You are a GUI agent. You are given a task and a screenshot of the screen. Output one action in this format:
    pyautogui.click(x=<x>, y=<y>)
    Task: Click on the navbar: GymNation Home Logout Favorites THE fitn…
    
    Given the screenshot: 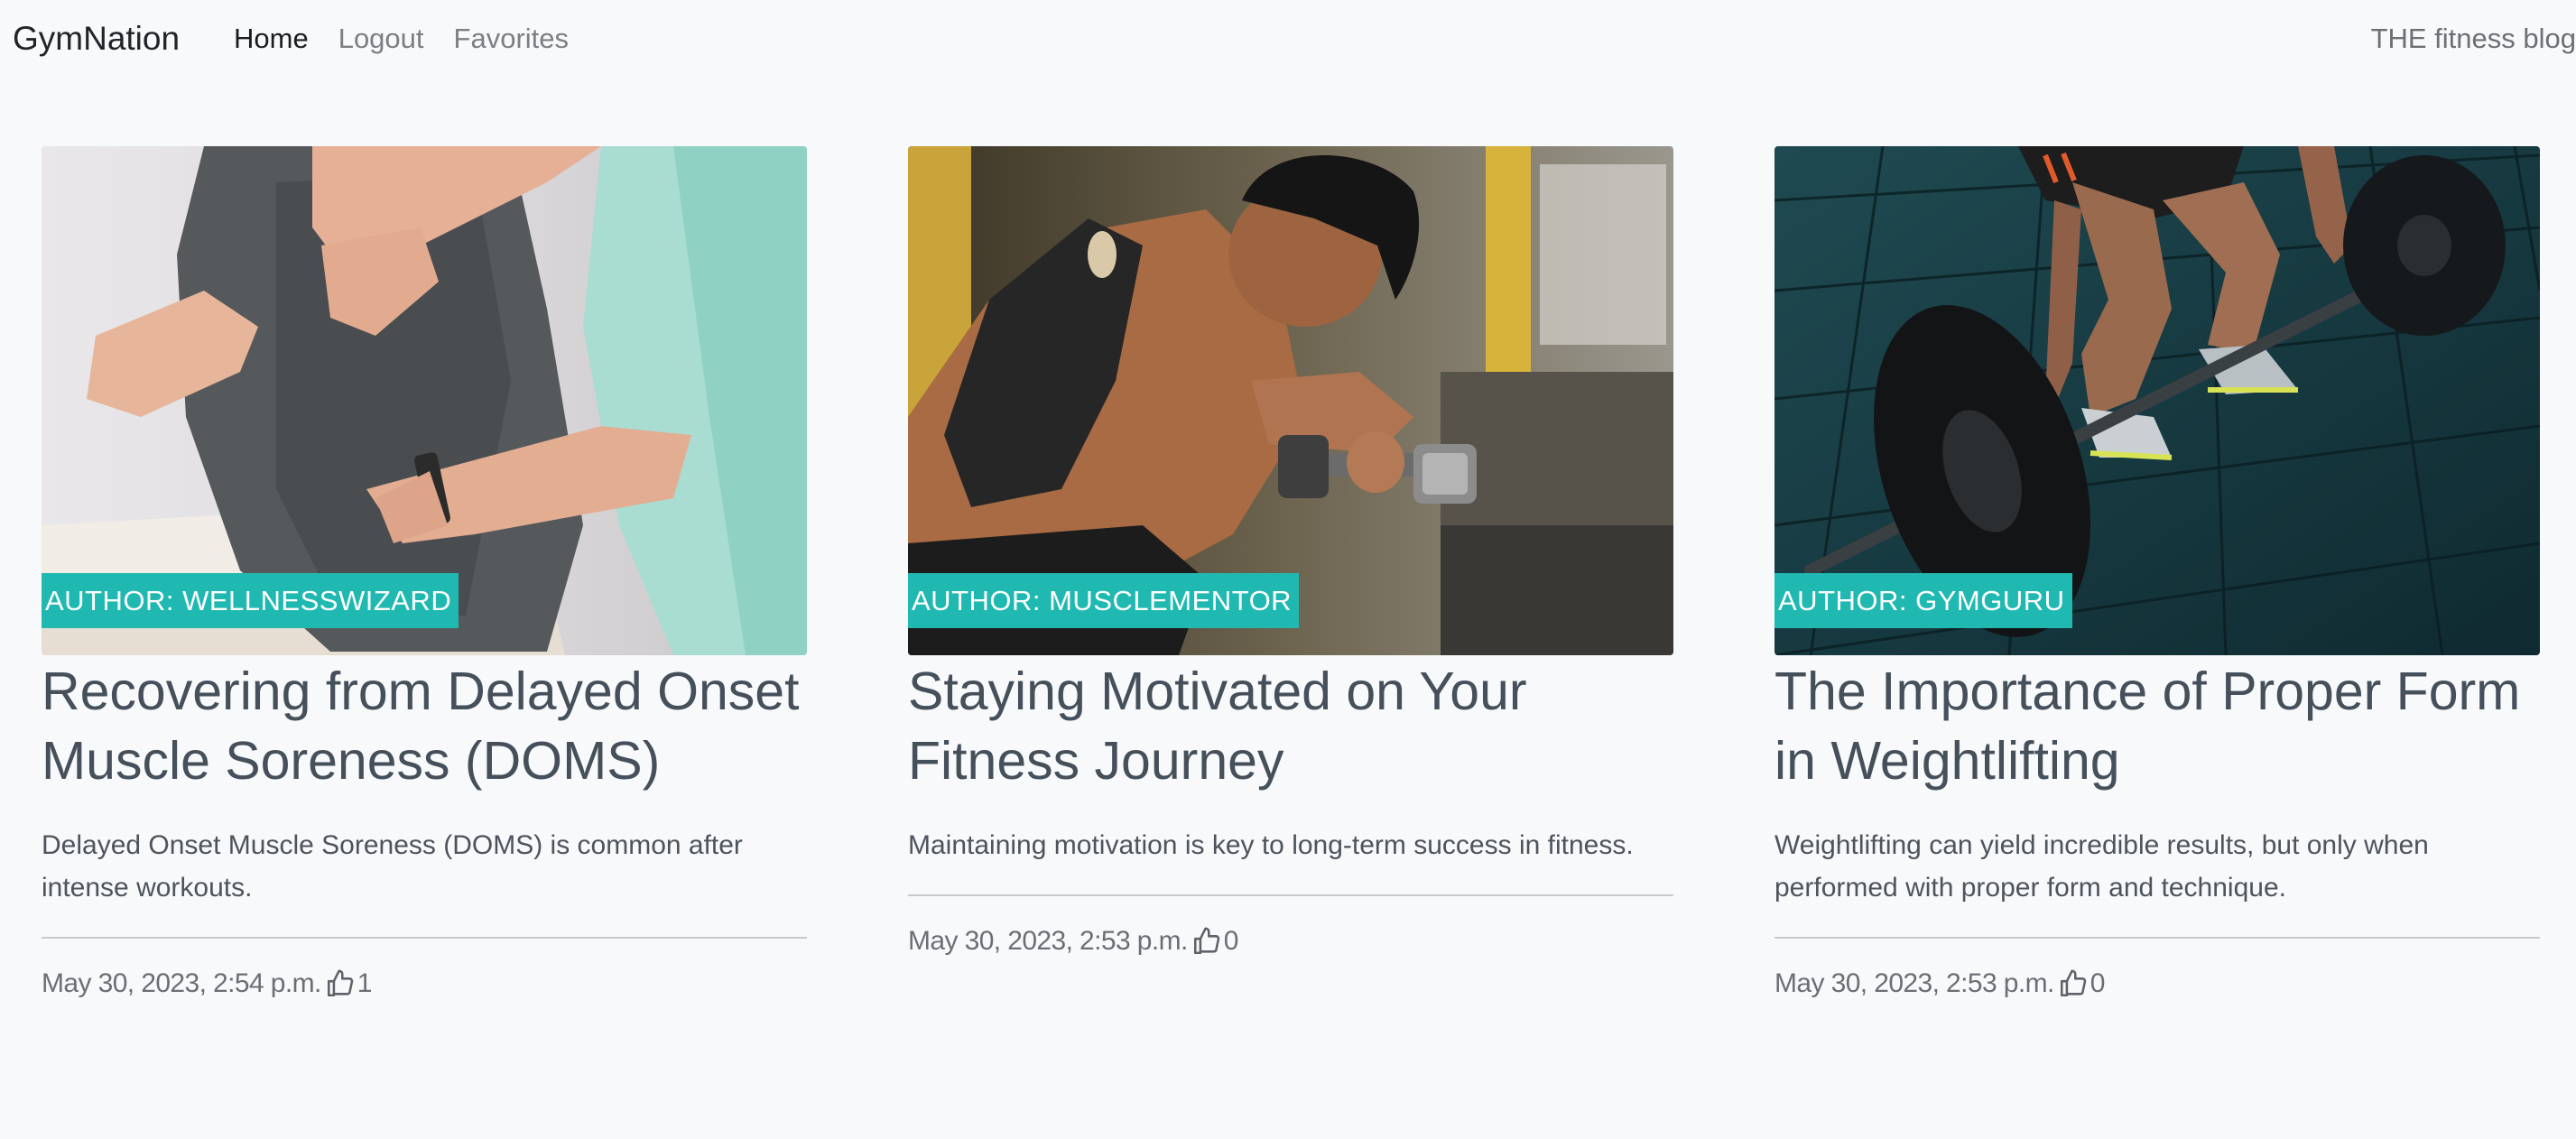 What is the action you would take?
    pyautogui.click(x=1288, y=39)
    